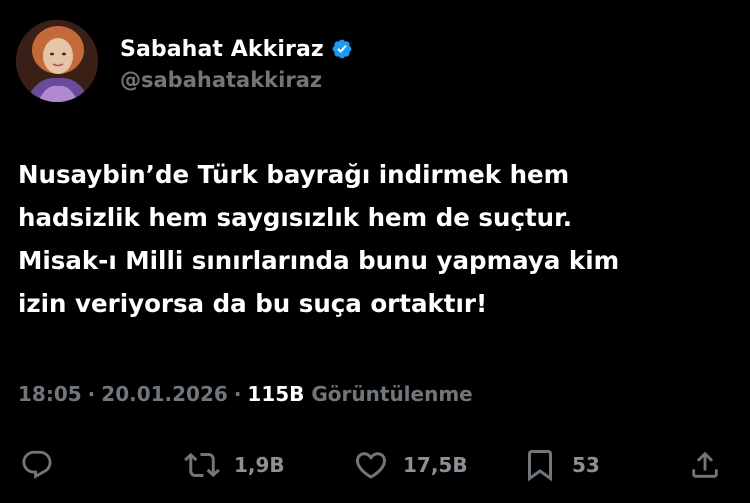 The image size is (750, 503). What do you see at coordinates (253, 303) in the screenshot?
I see `tweet-text-line: izin veriyorsa da bu suça ortaktır!` at bounding box center [253, 303].